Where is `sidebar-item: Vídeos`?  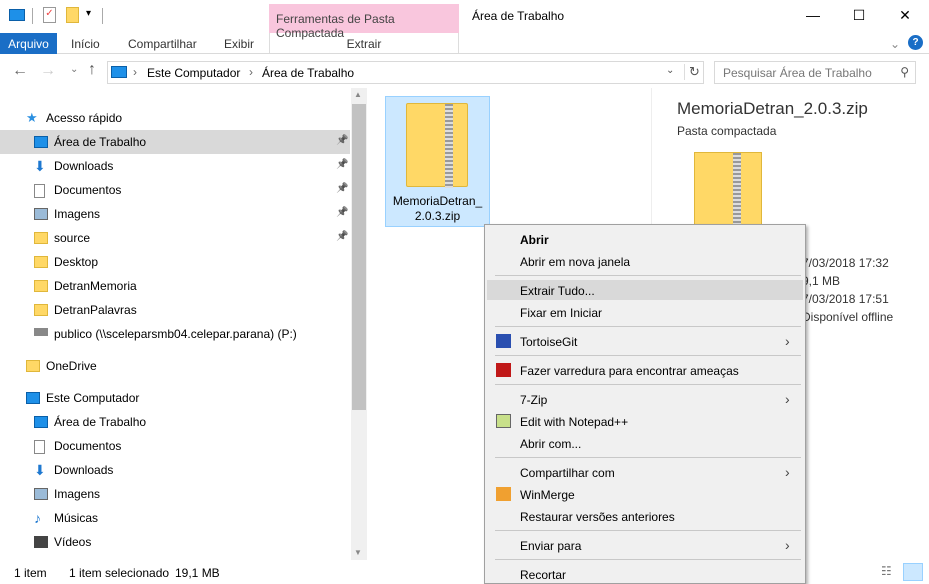 sidebar-item: Vídeos is located at coordinates (175, 542).